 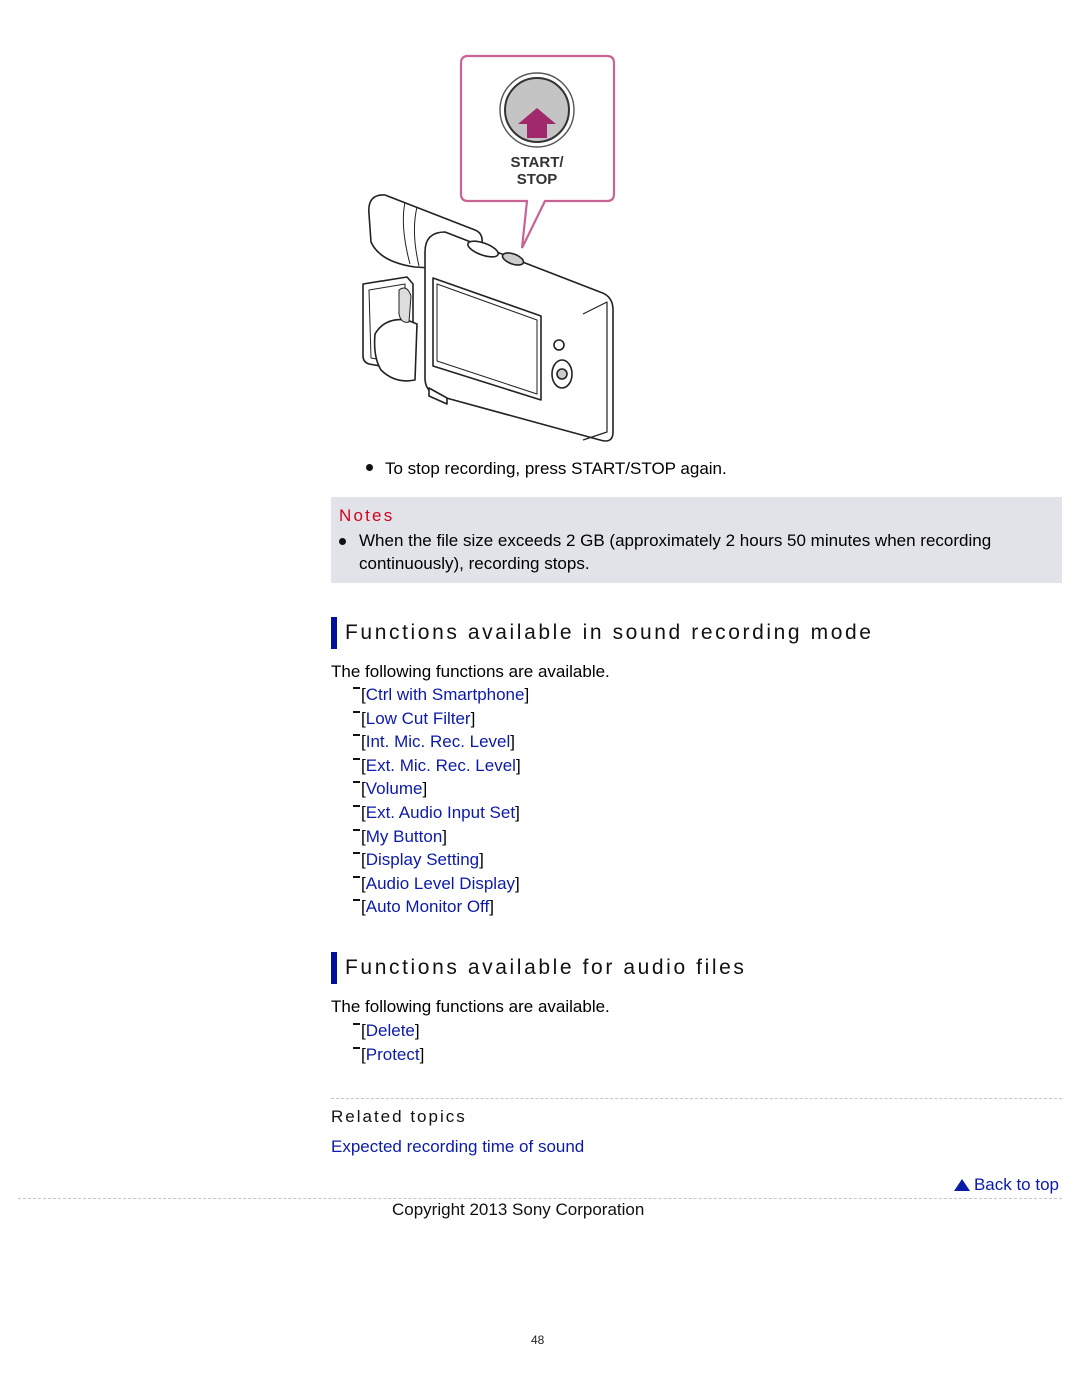 I want to click on link-delete: Delete, so click(x=390, y=1031).